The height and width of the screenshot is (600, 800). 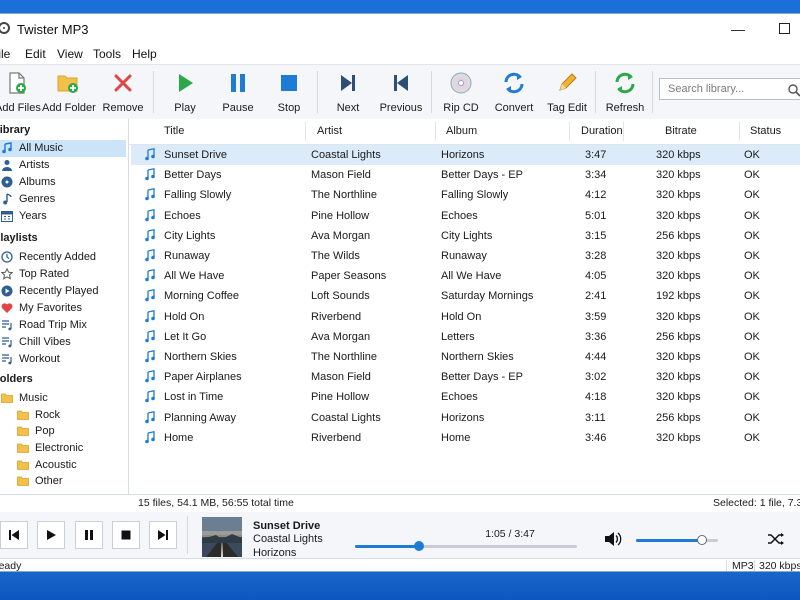 What do you see at coordinates (69, 92) in the screenshot?
I see `add-folder-button: Add Folder` at bounding box center [69, 92].